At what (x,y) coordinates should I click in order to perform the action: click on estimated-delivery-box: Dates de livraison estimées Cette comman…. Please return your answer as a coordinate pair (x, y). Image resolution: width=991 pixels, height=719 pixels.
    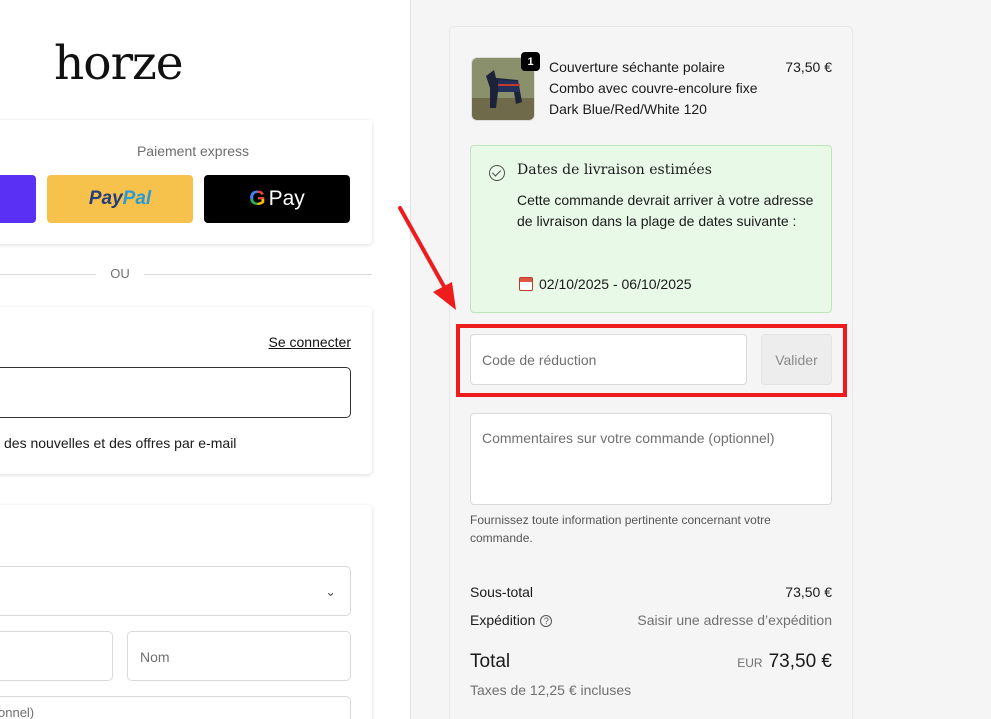
    Looking at the image, I should click on (651, 229).